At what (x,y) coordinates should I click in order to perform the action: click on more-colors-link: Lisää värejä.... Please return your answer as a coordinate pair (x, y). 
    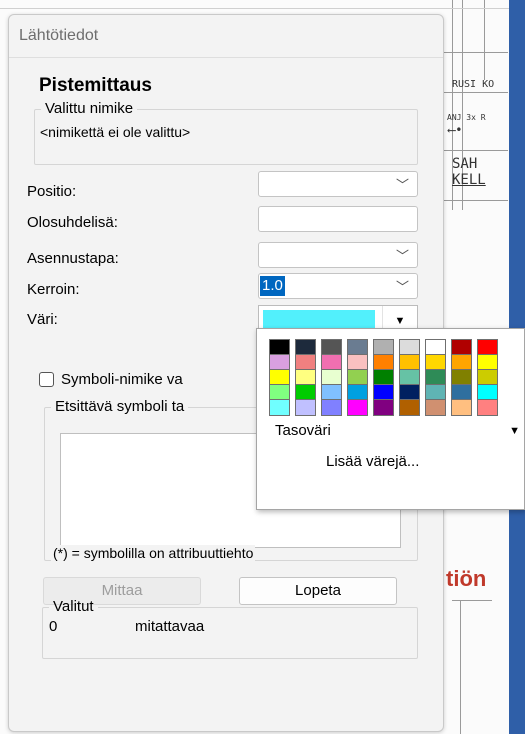
    Looking at the image, I should click on (372, 461).